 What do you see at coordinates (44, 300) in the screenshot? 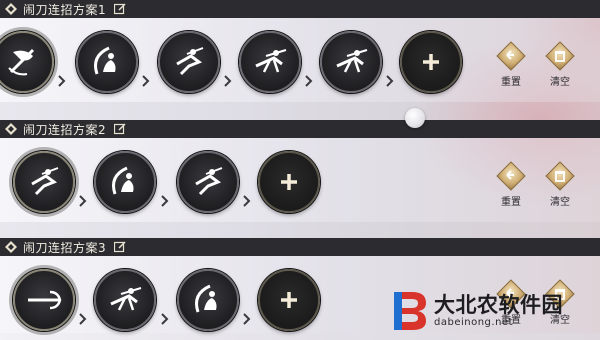
I see `trident-skill-icon` at bounding box center [44, 300].